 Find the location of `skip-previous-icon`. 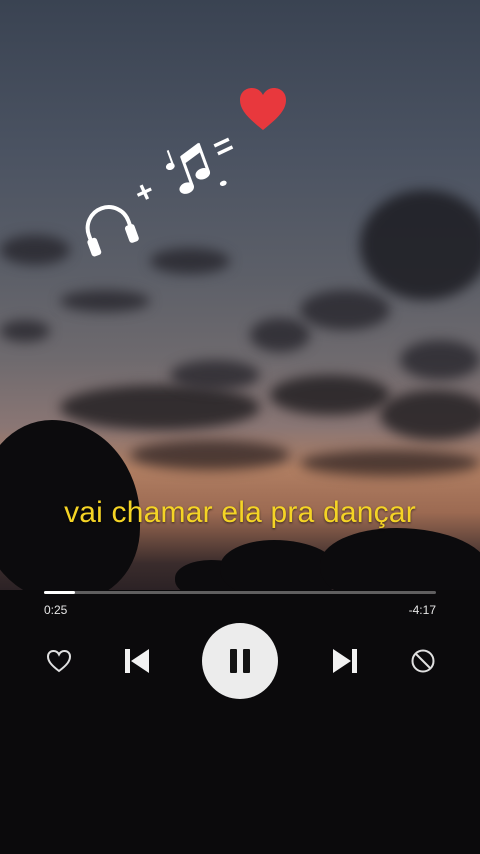

skip-previous-icon is located at coordinates (137, 661).